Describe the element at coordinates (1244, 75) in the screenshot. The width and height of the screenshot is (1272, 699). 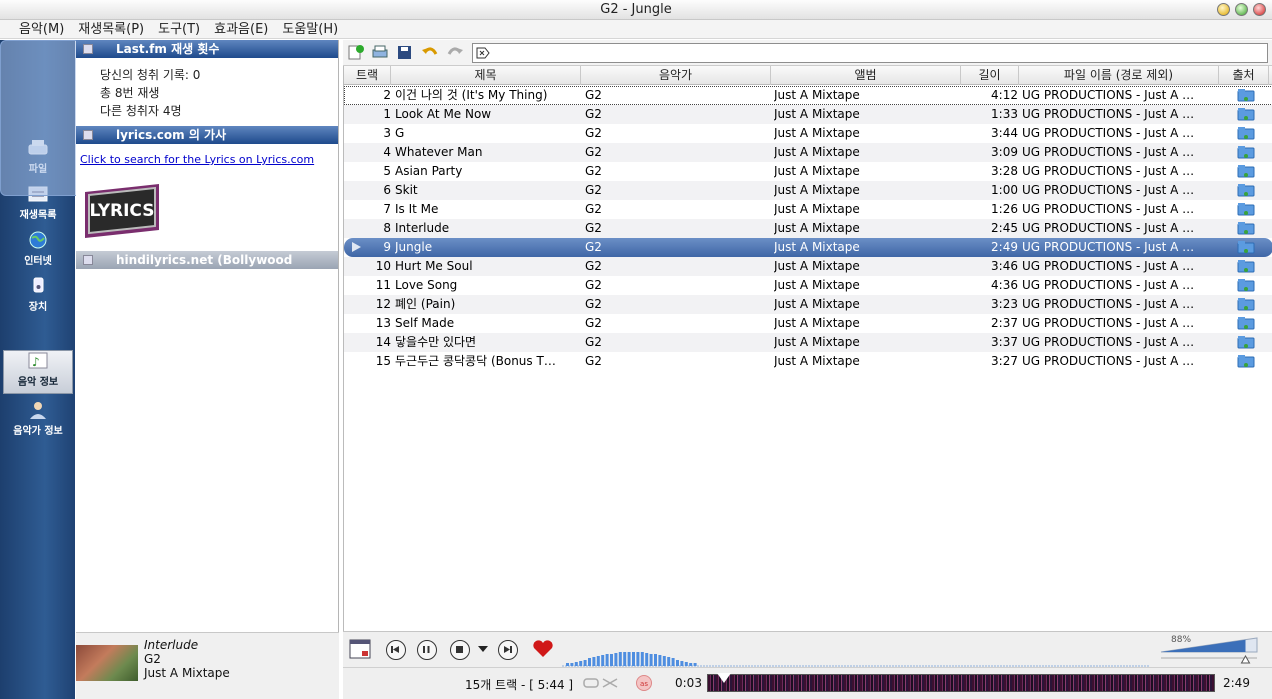
I see `col-source: 출처` at that location.